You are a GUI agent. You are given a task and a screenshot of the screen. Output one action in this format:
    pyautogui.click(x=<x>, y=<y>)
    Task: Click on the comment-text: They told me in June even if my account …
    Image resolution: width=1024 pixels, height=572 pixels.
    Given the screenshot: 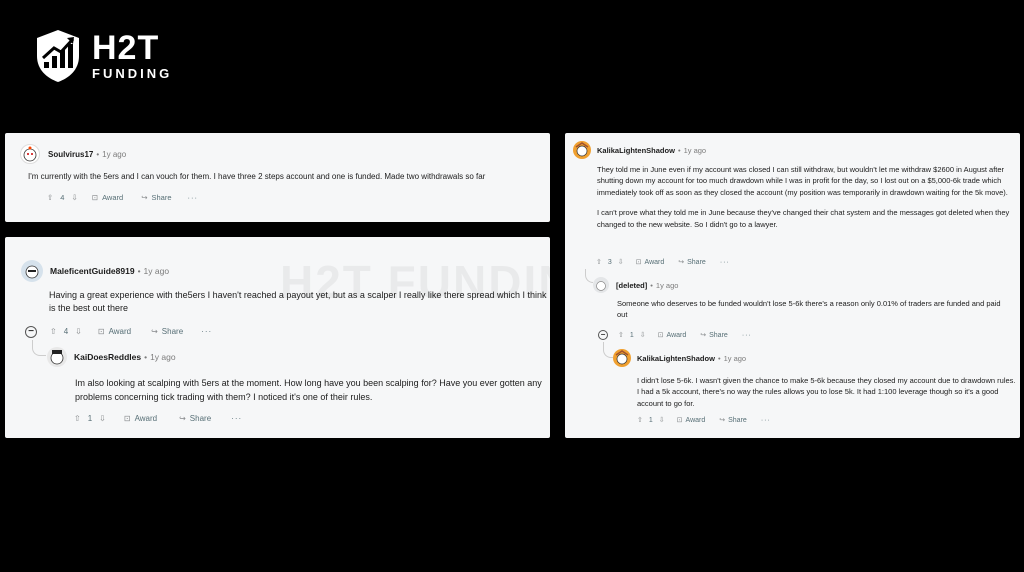 What is the action you would take?
    pyautogui.click(x=802, y=181)
    